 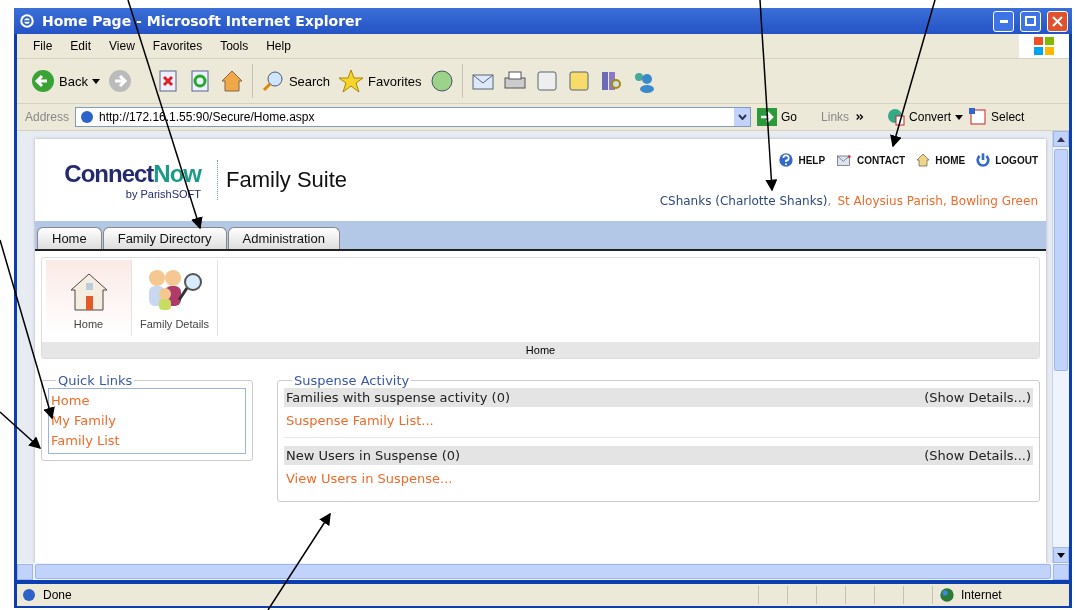 What do you see at coordinates (1044, 46) in the screenshot?
I see `flag-logo` at bounding box center [1044, 46].